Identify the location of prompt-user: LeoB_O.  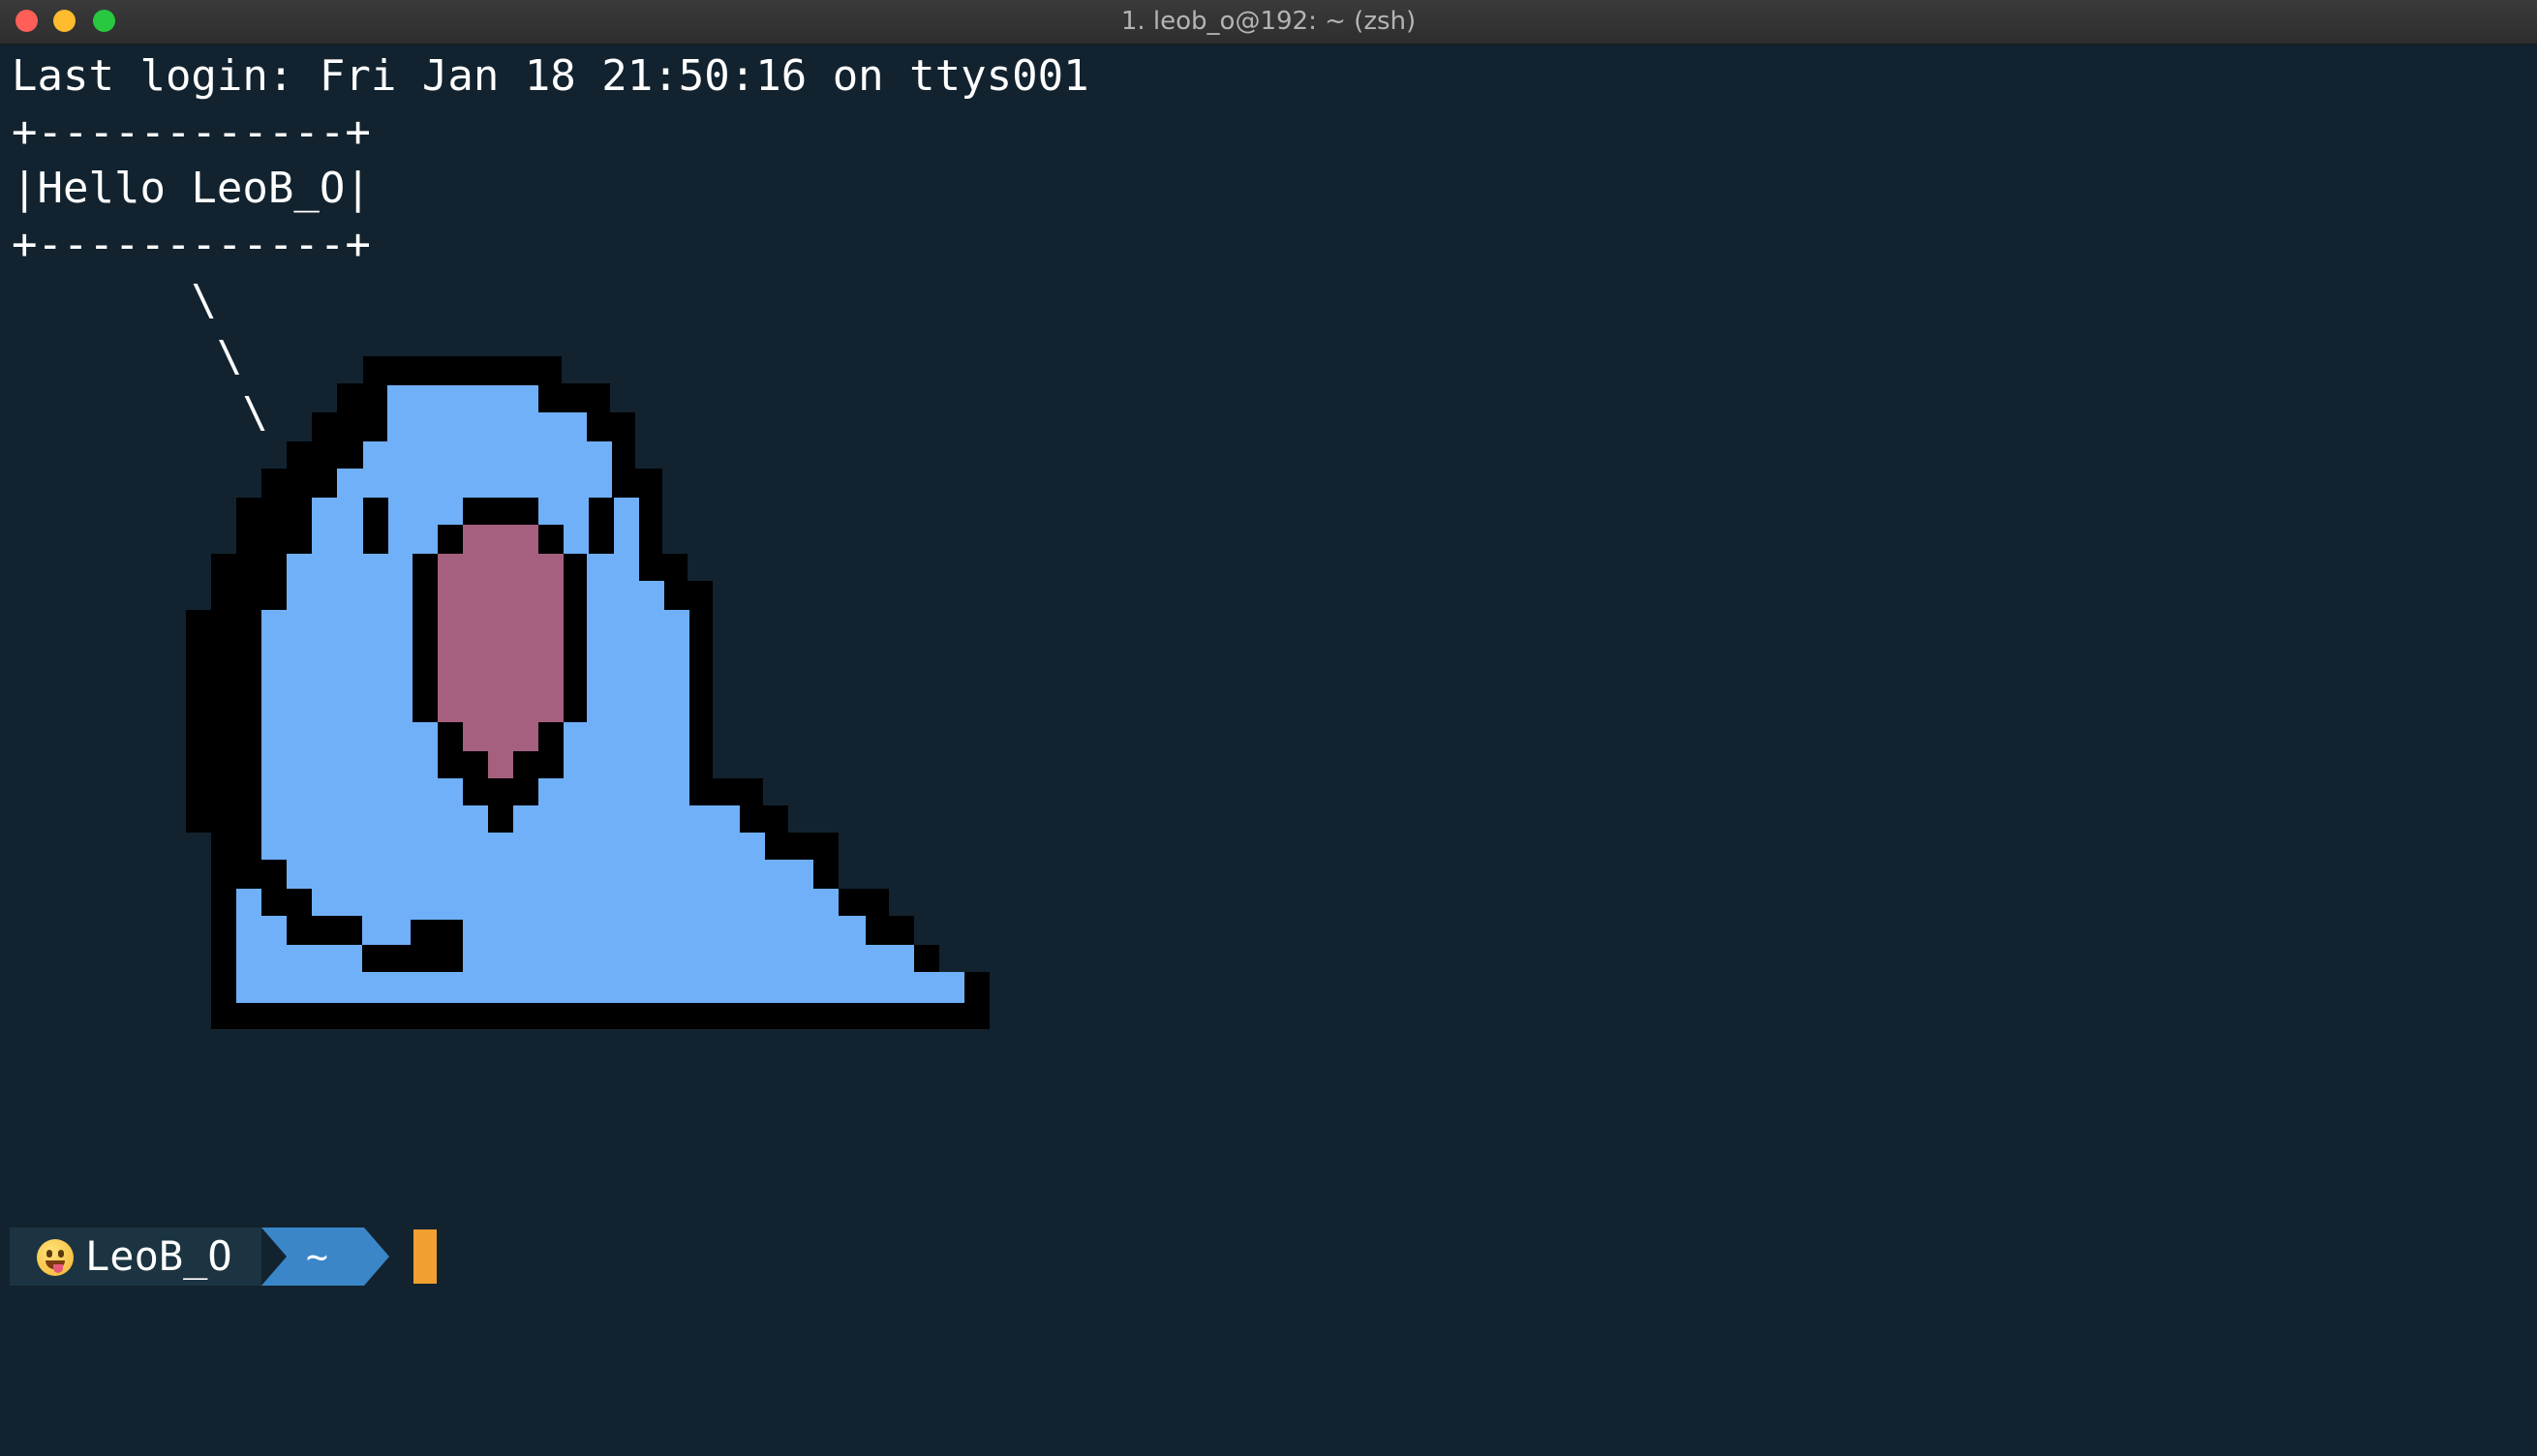
(158, 1256).